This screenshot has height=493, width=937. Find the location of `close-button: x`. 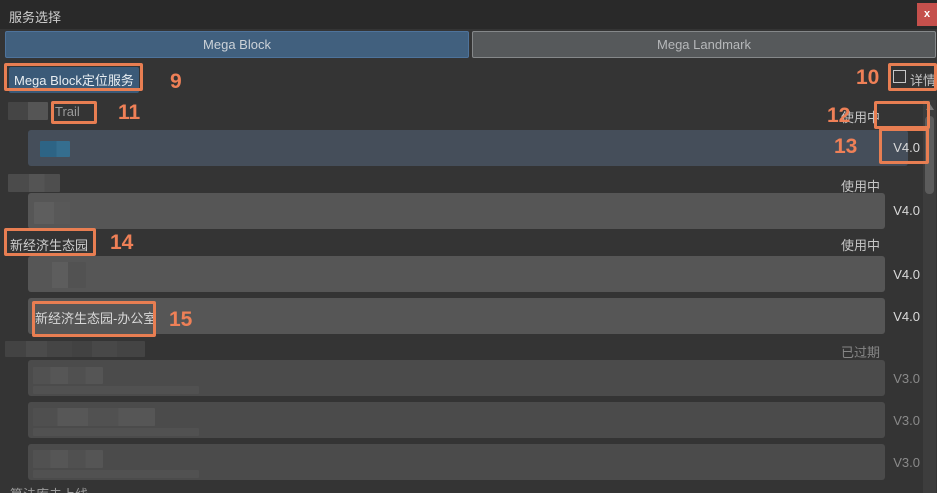

close-button: x is located at coordinates (927, 14).